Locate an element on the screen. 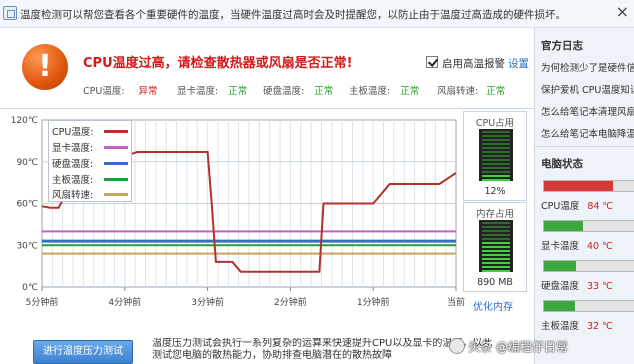 The height and width of the screenshot is (364, 634). disk-temp-bar is located at coordinates (588, 266).